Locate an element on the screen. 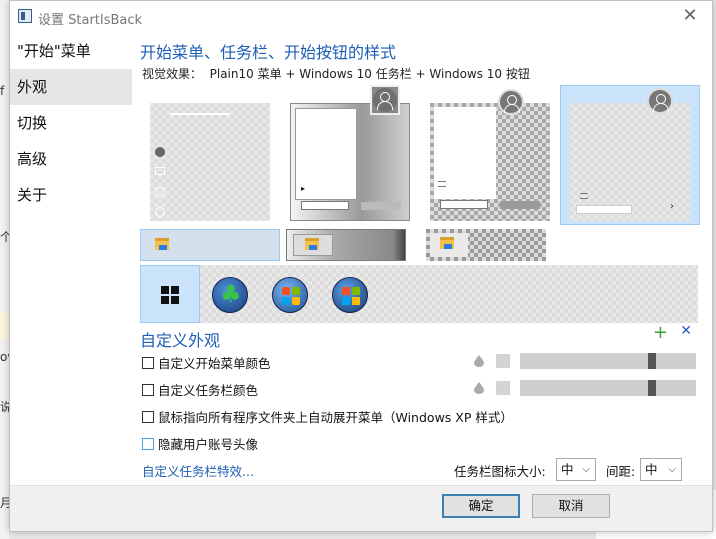 The width and height of the screenshot is (716, 539). checkbox-label: 自定义开始菜单颜色 is located at coordinates (214, 363).